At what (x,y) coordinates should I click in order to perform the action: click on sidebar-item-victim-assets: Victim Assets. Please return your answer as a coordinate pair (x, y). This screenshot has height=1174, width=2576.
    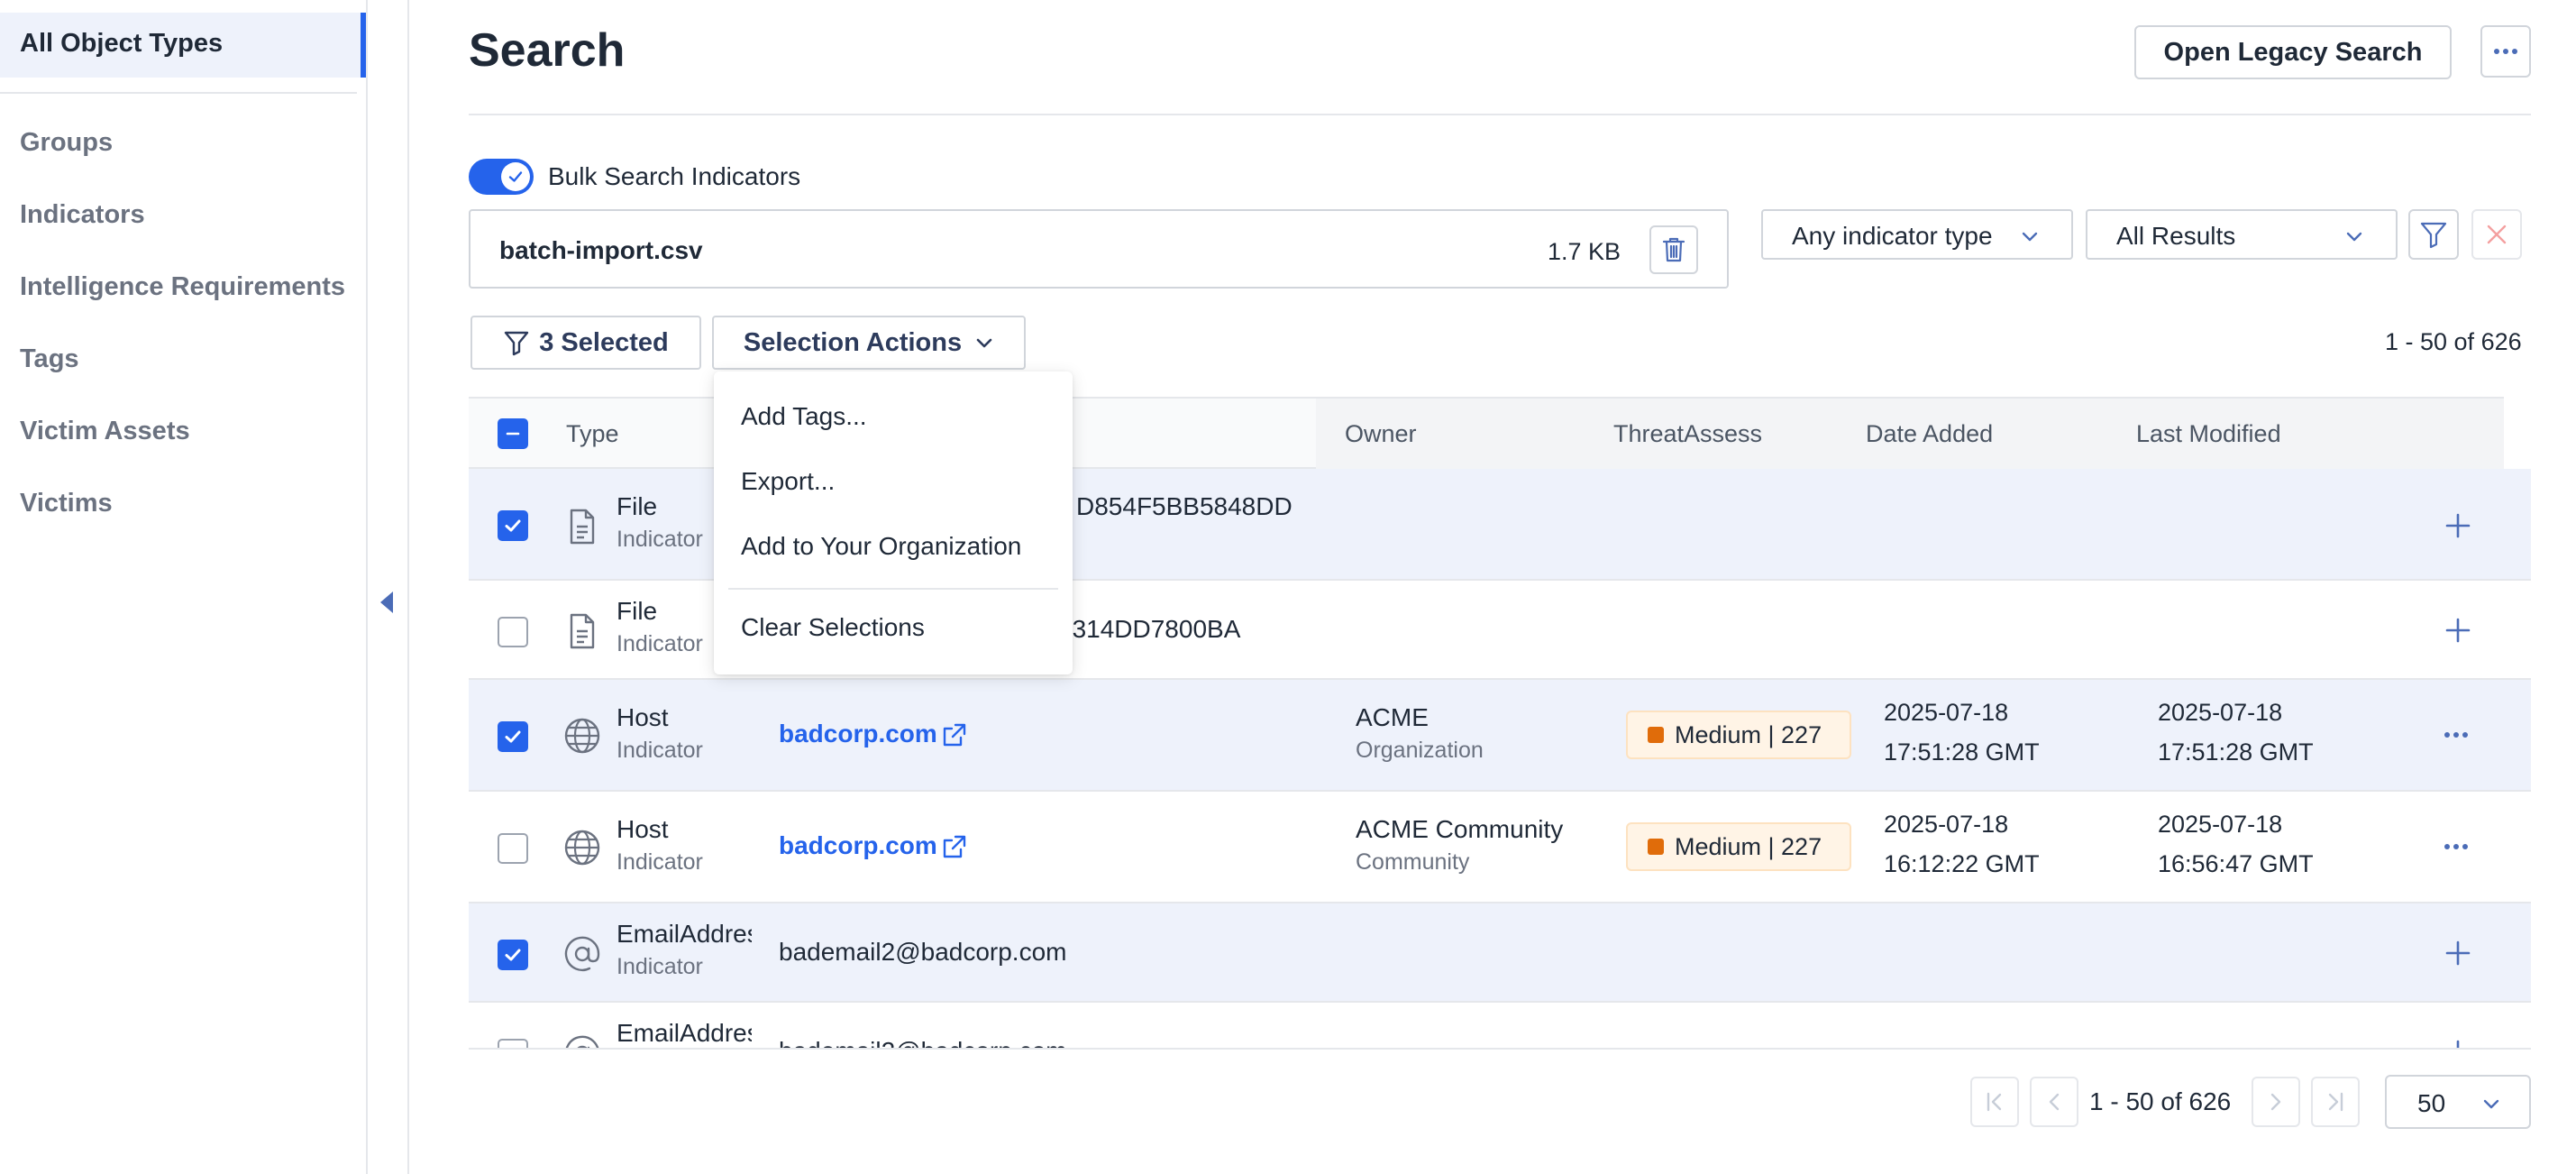
    Looking at the image, I should click on (105, 431).